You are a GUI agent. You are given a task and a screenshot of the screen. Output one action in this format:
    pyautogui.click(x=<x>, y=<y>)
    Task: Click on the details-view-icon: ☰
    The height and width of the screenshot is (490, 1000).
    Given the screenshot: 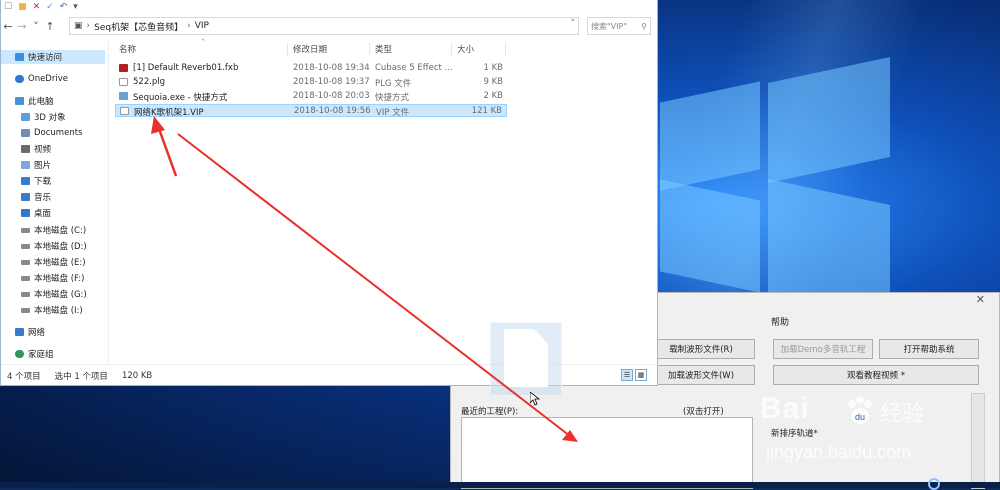 What is the action you would take?
    pyautogui.click(x=627, y=375)
    